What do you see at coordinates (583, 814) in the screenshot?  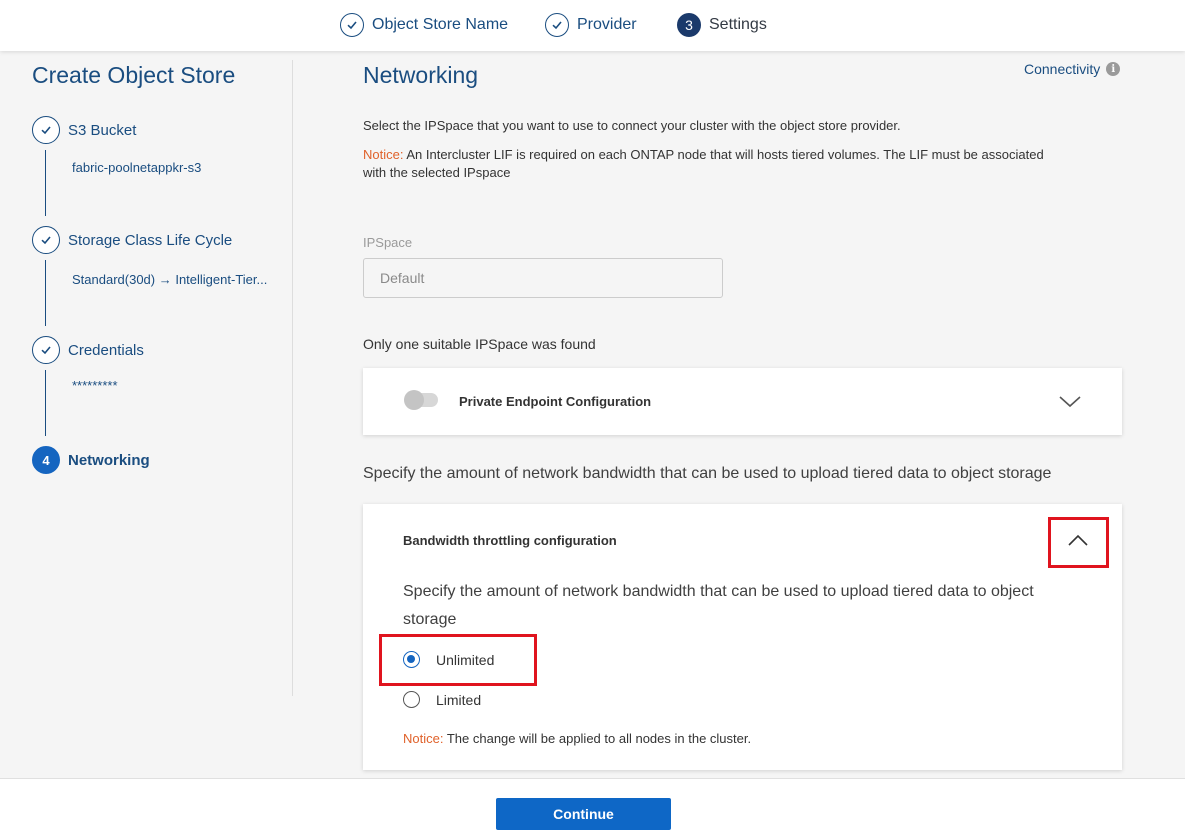 I see `continue-button: Continue` at bounding box center [583, 814].